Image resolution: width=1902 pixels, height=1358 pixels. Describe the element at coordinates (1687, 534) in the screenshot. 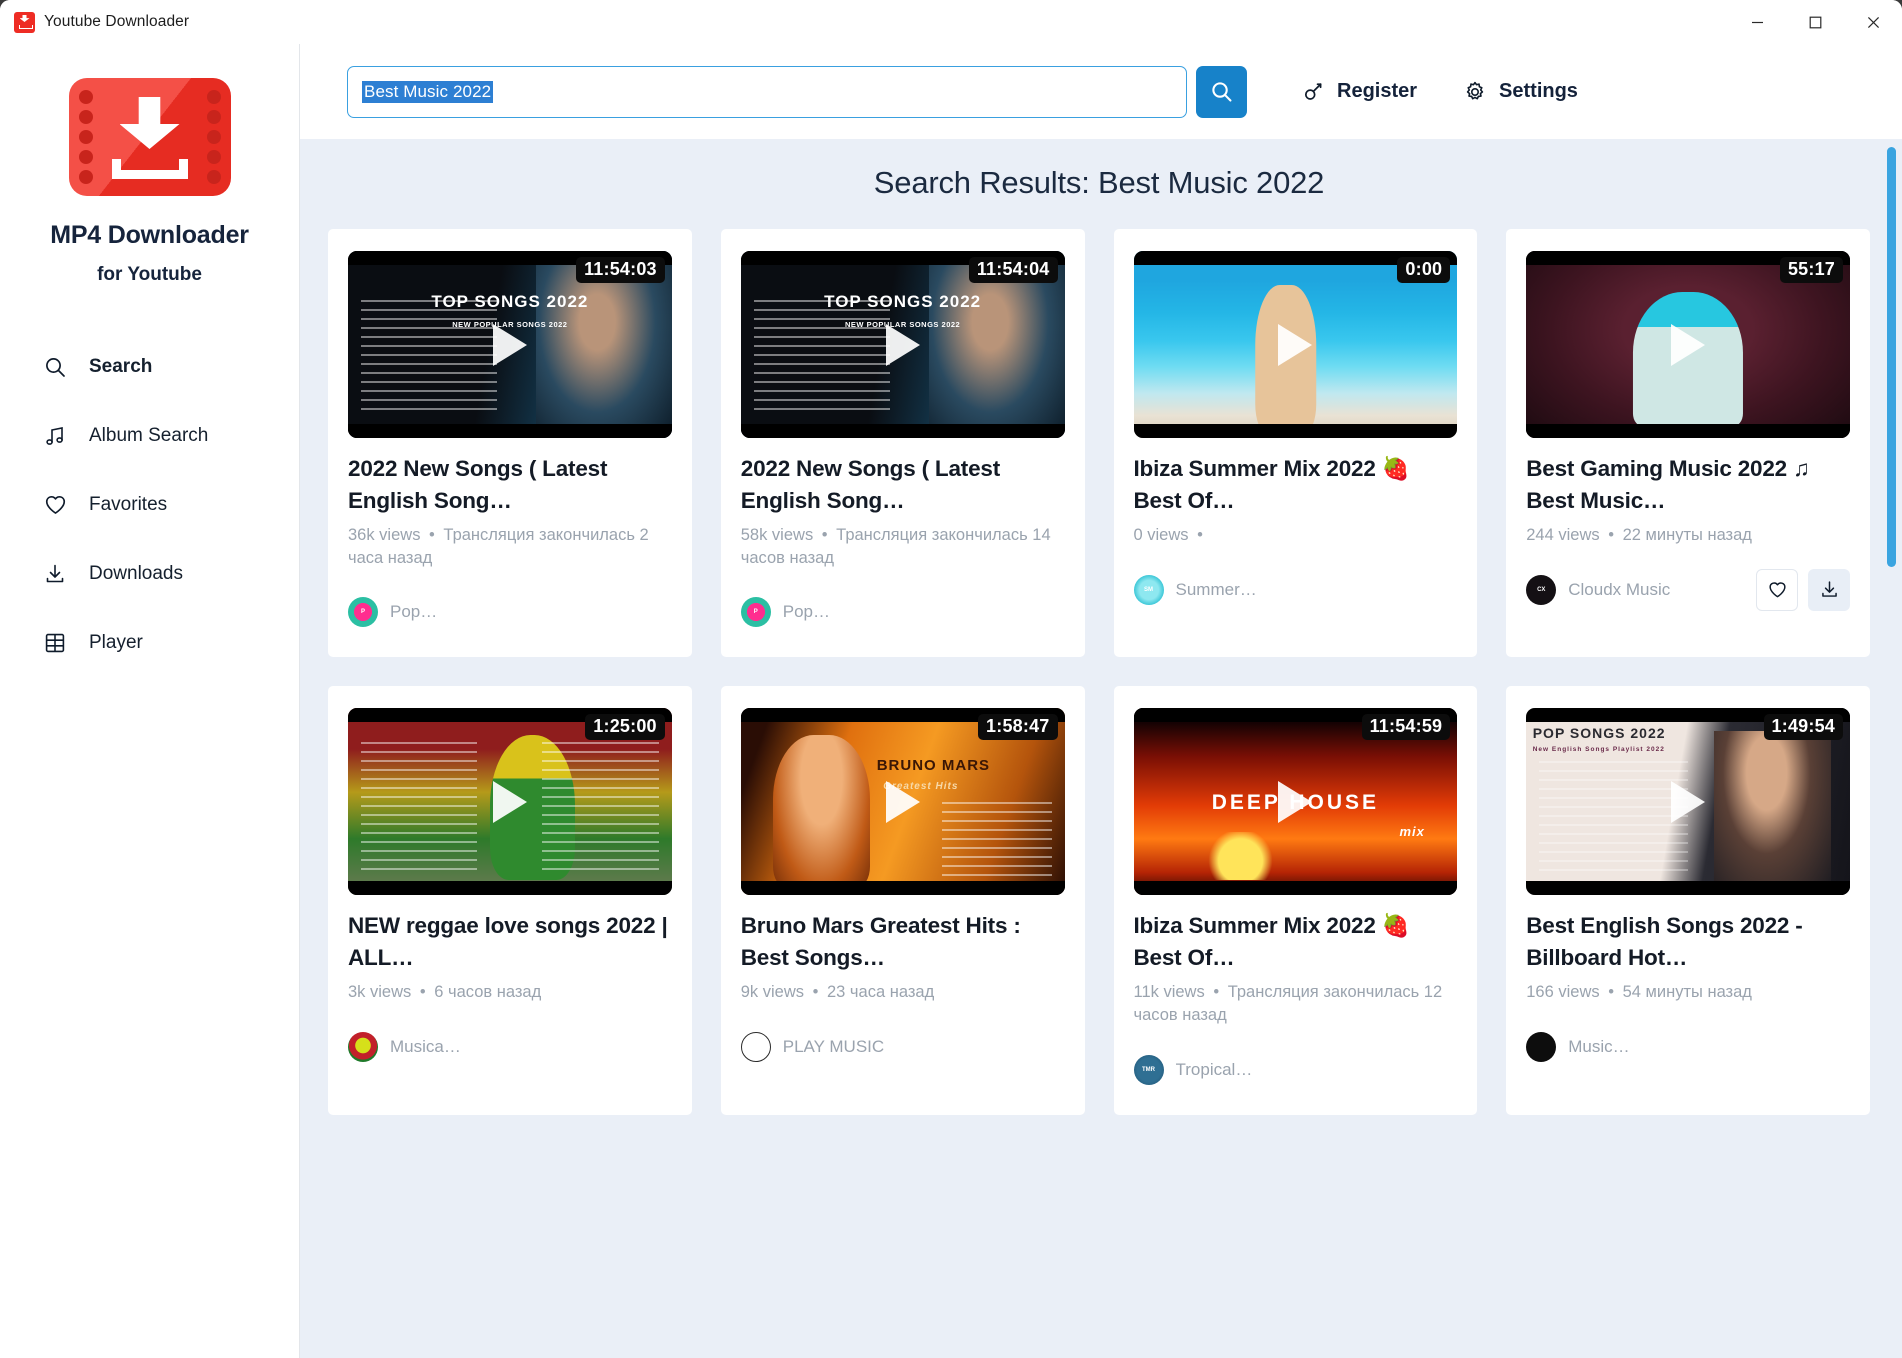

I see `upload-age: 22 минуты назад` at that location.